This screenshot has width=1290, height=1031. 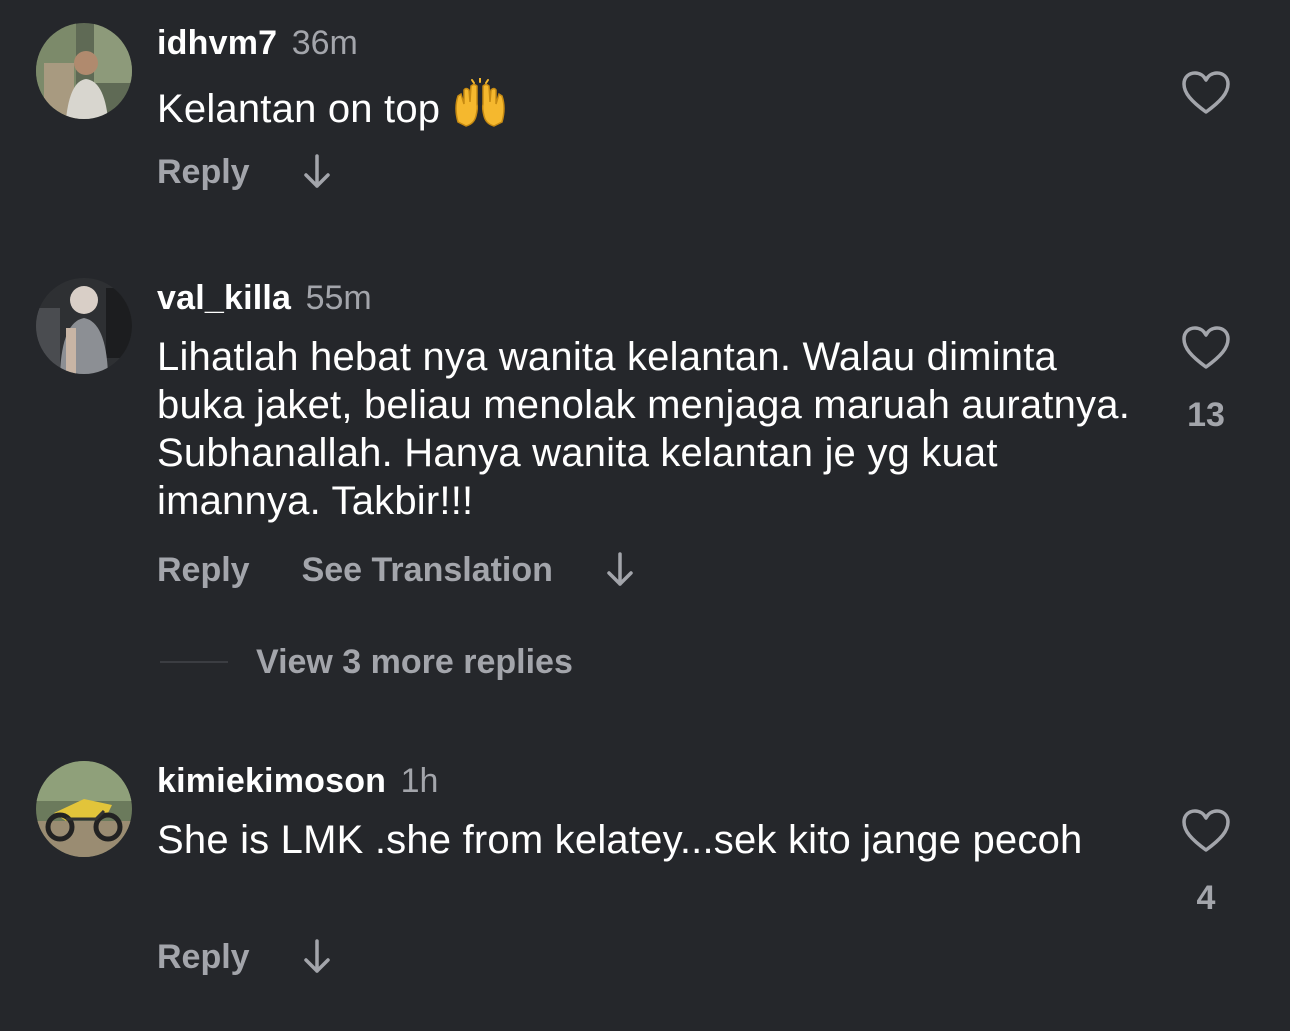 I want to click on comment-header: kimiekimoson 1h, so click(x=297, y=781).